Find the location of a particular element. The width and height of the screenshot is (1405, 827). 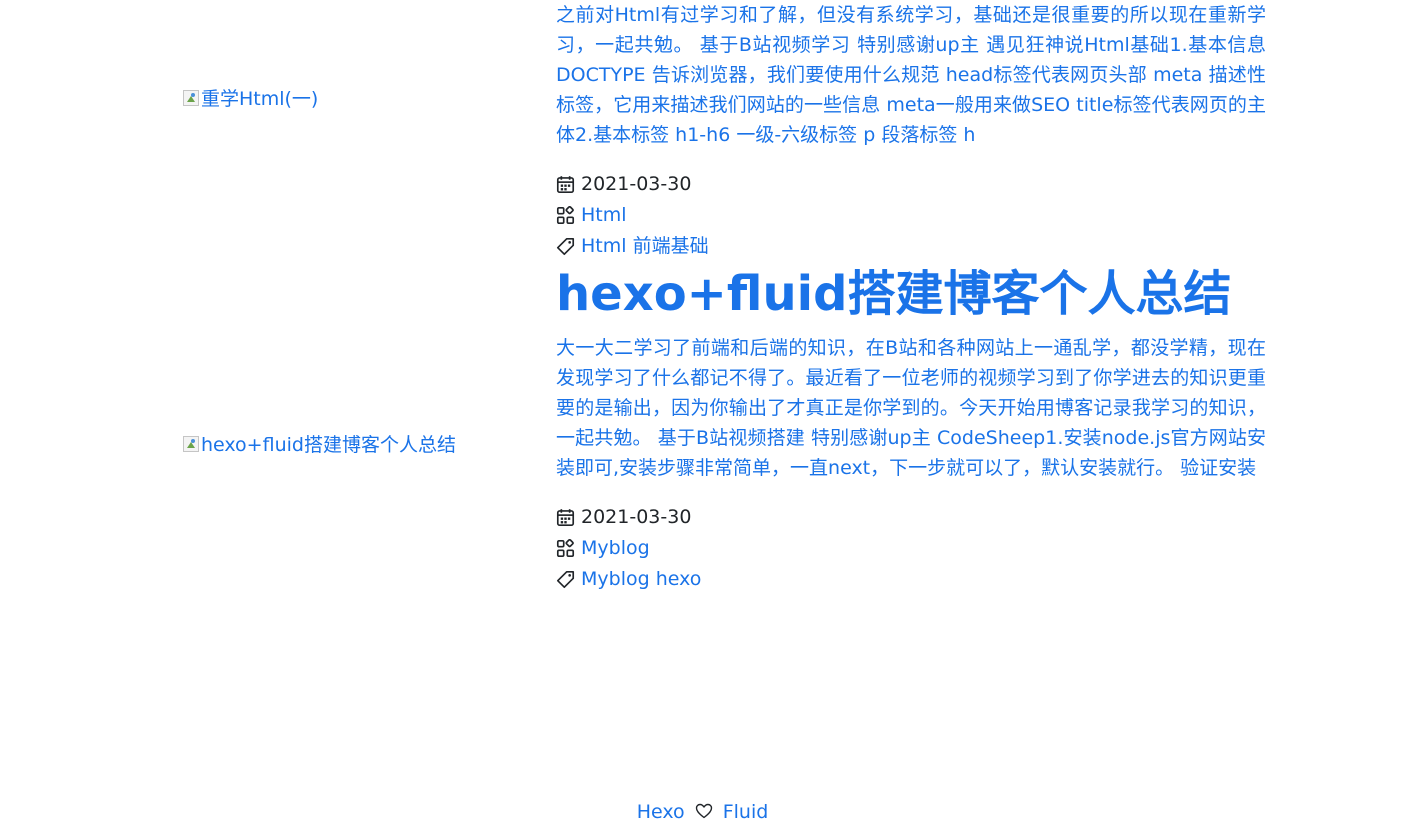

post-tags-link: Myblog hexo is located at coordinates (641, 579).